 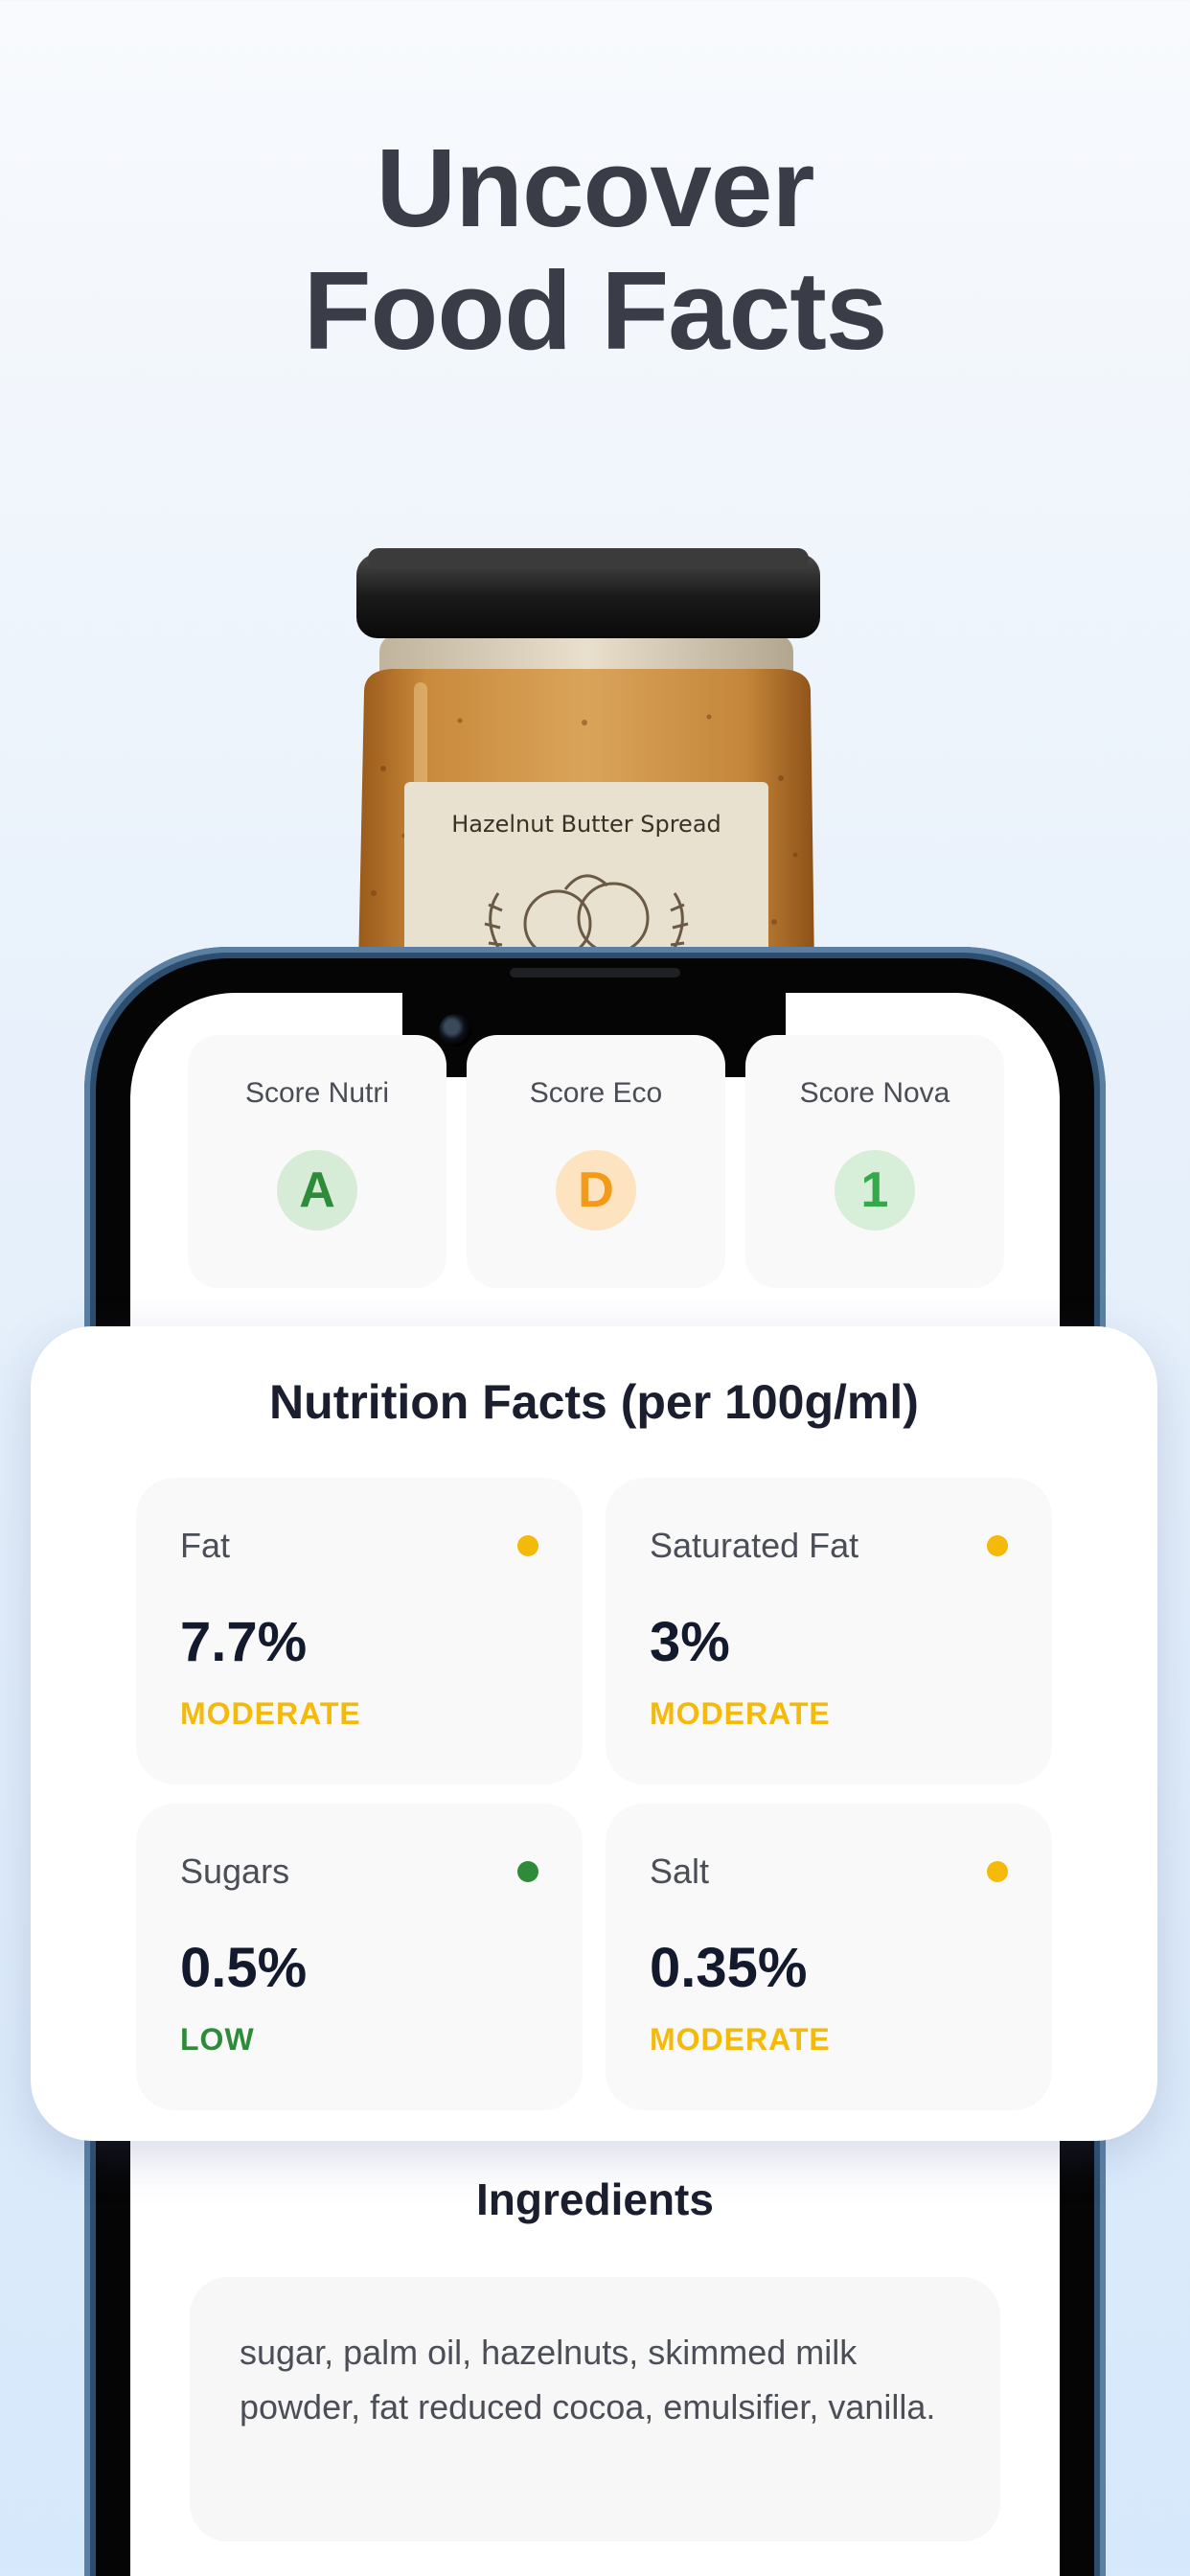 I want to click on nutrient-label: Sugars, so click(x=235, y=1871).